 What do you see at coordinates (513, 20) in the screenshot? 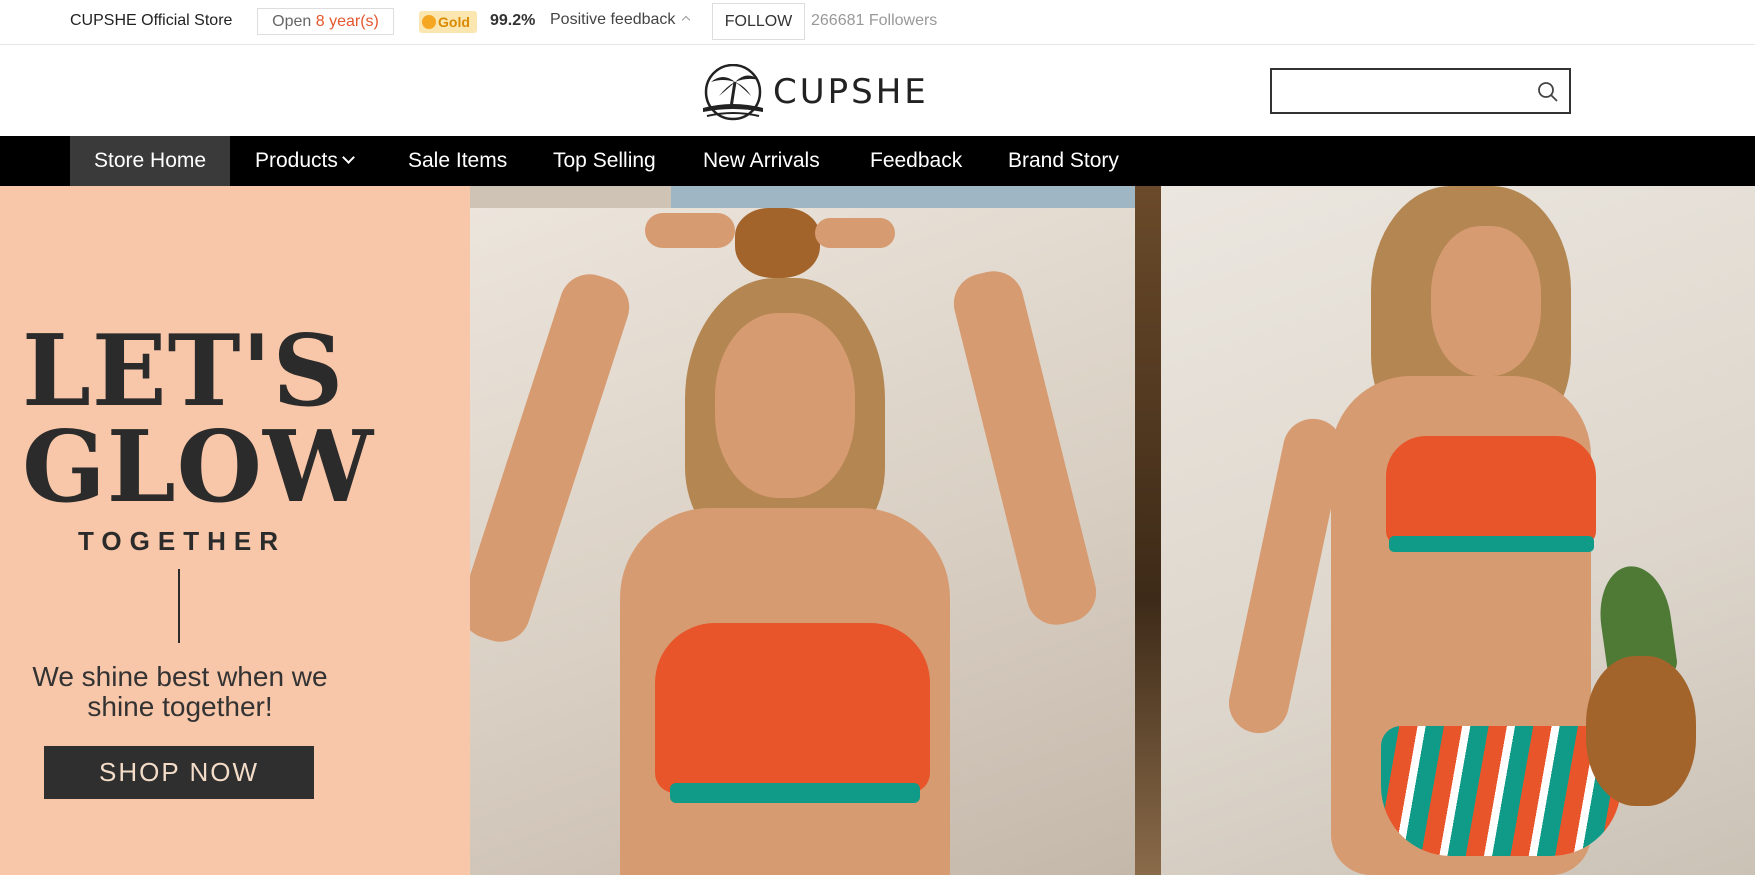
I see `positive-feedback-rating: 99.2%` at bounding box center [513, 20].